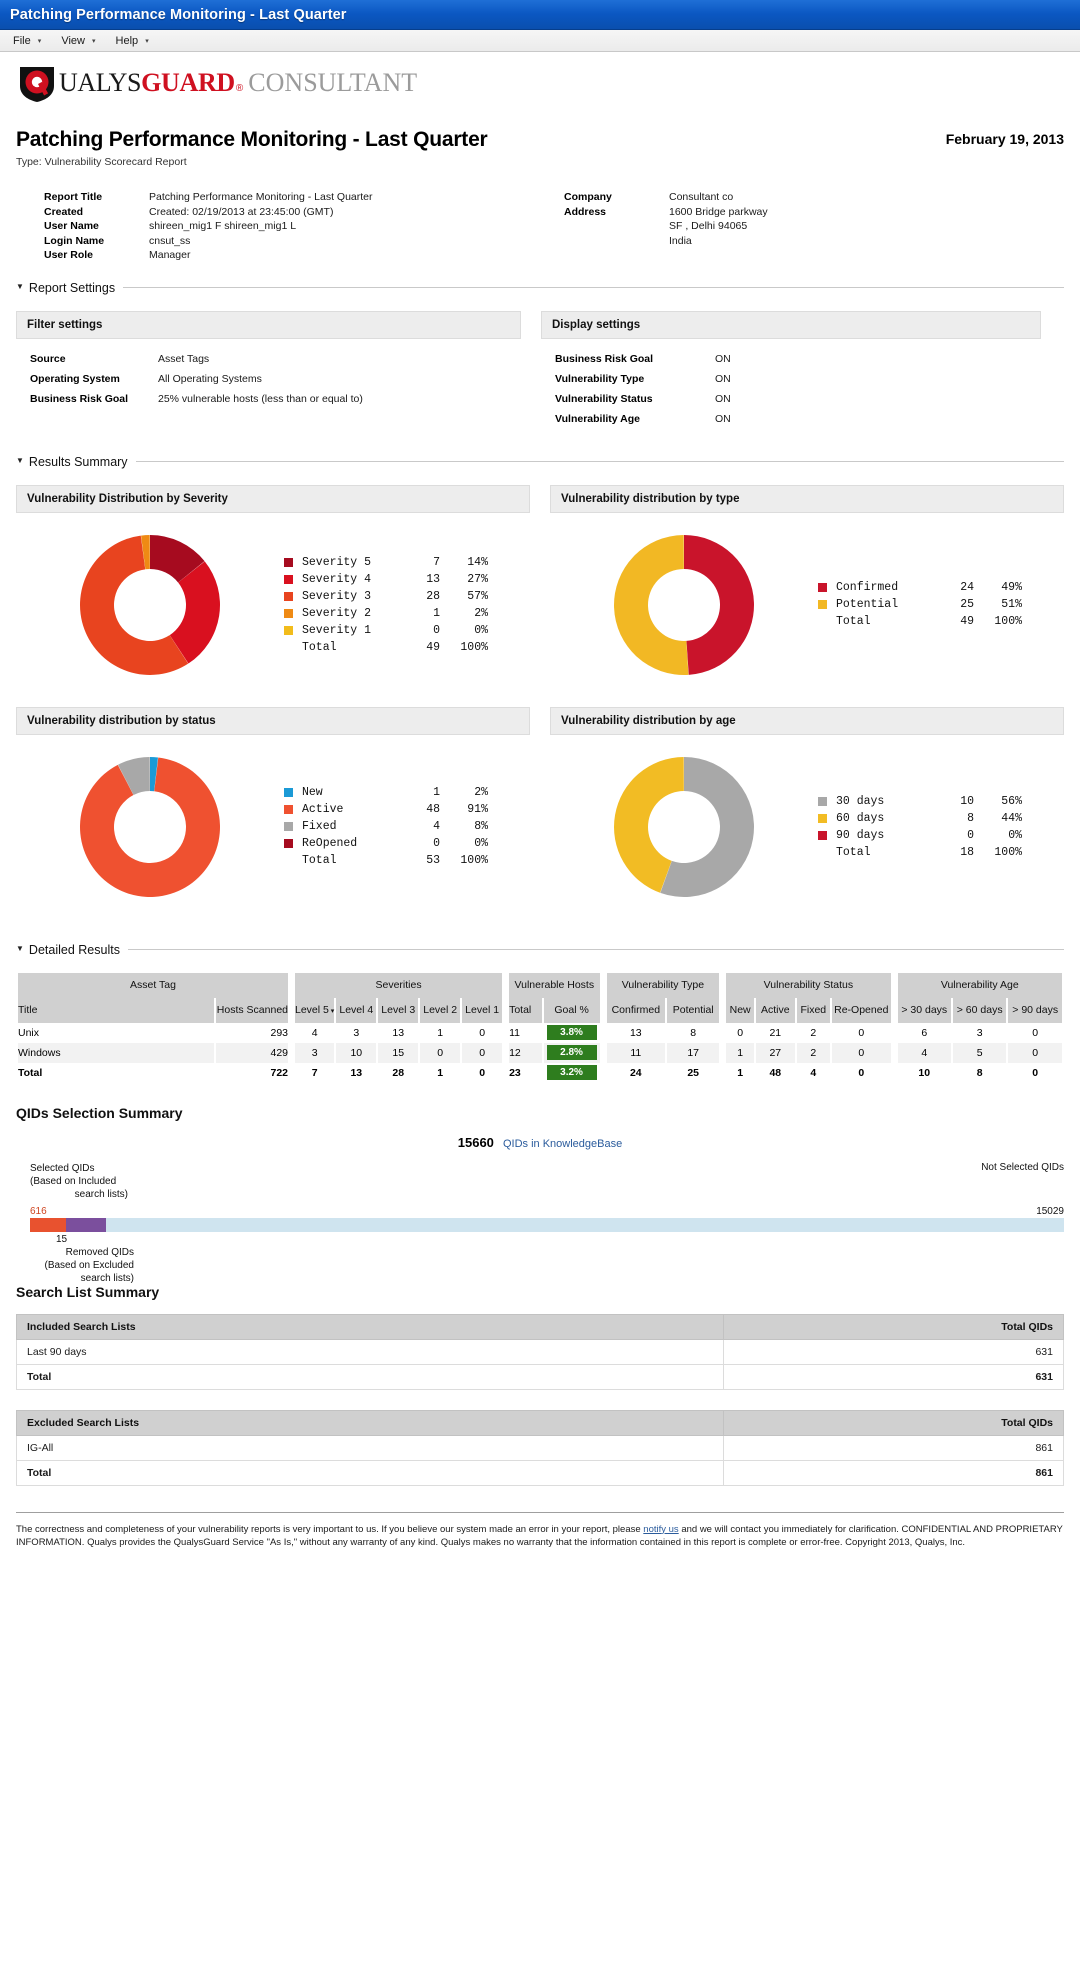  What do you see at coordinates (979, 1032) in the screenshot?
I see `vuln-age-count: 3` at bounding box center [979, 1032].